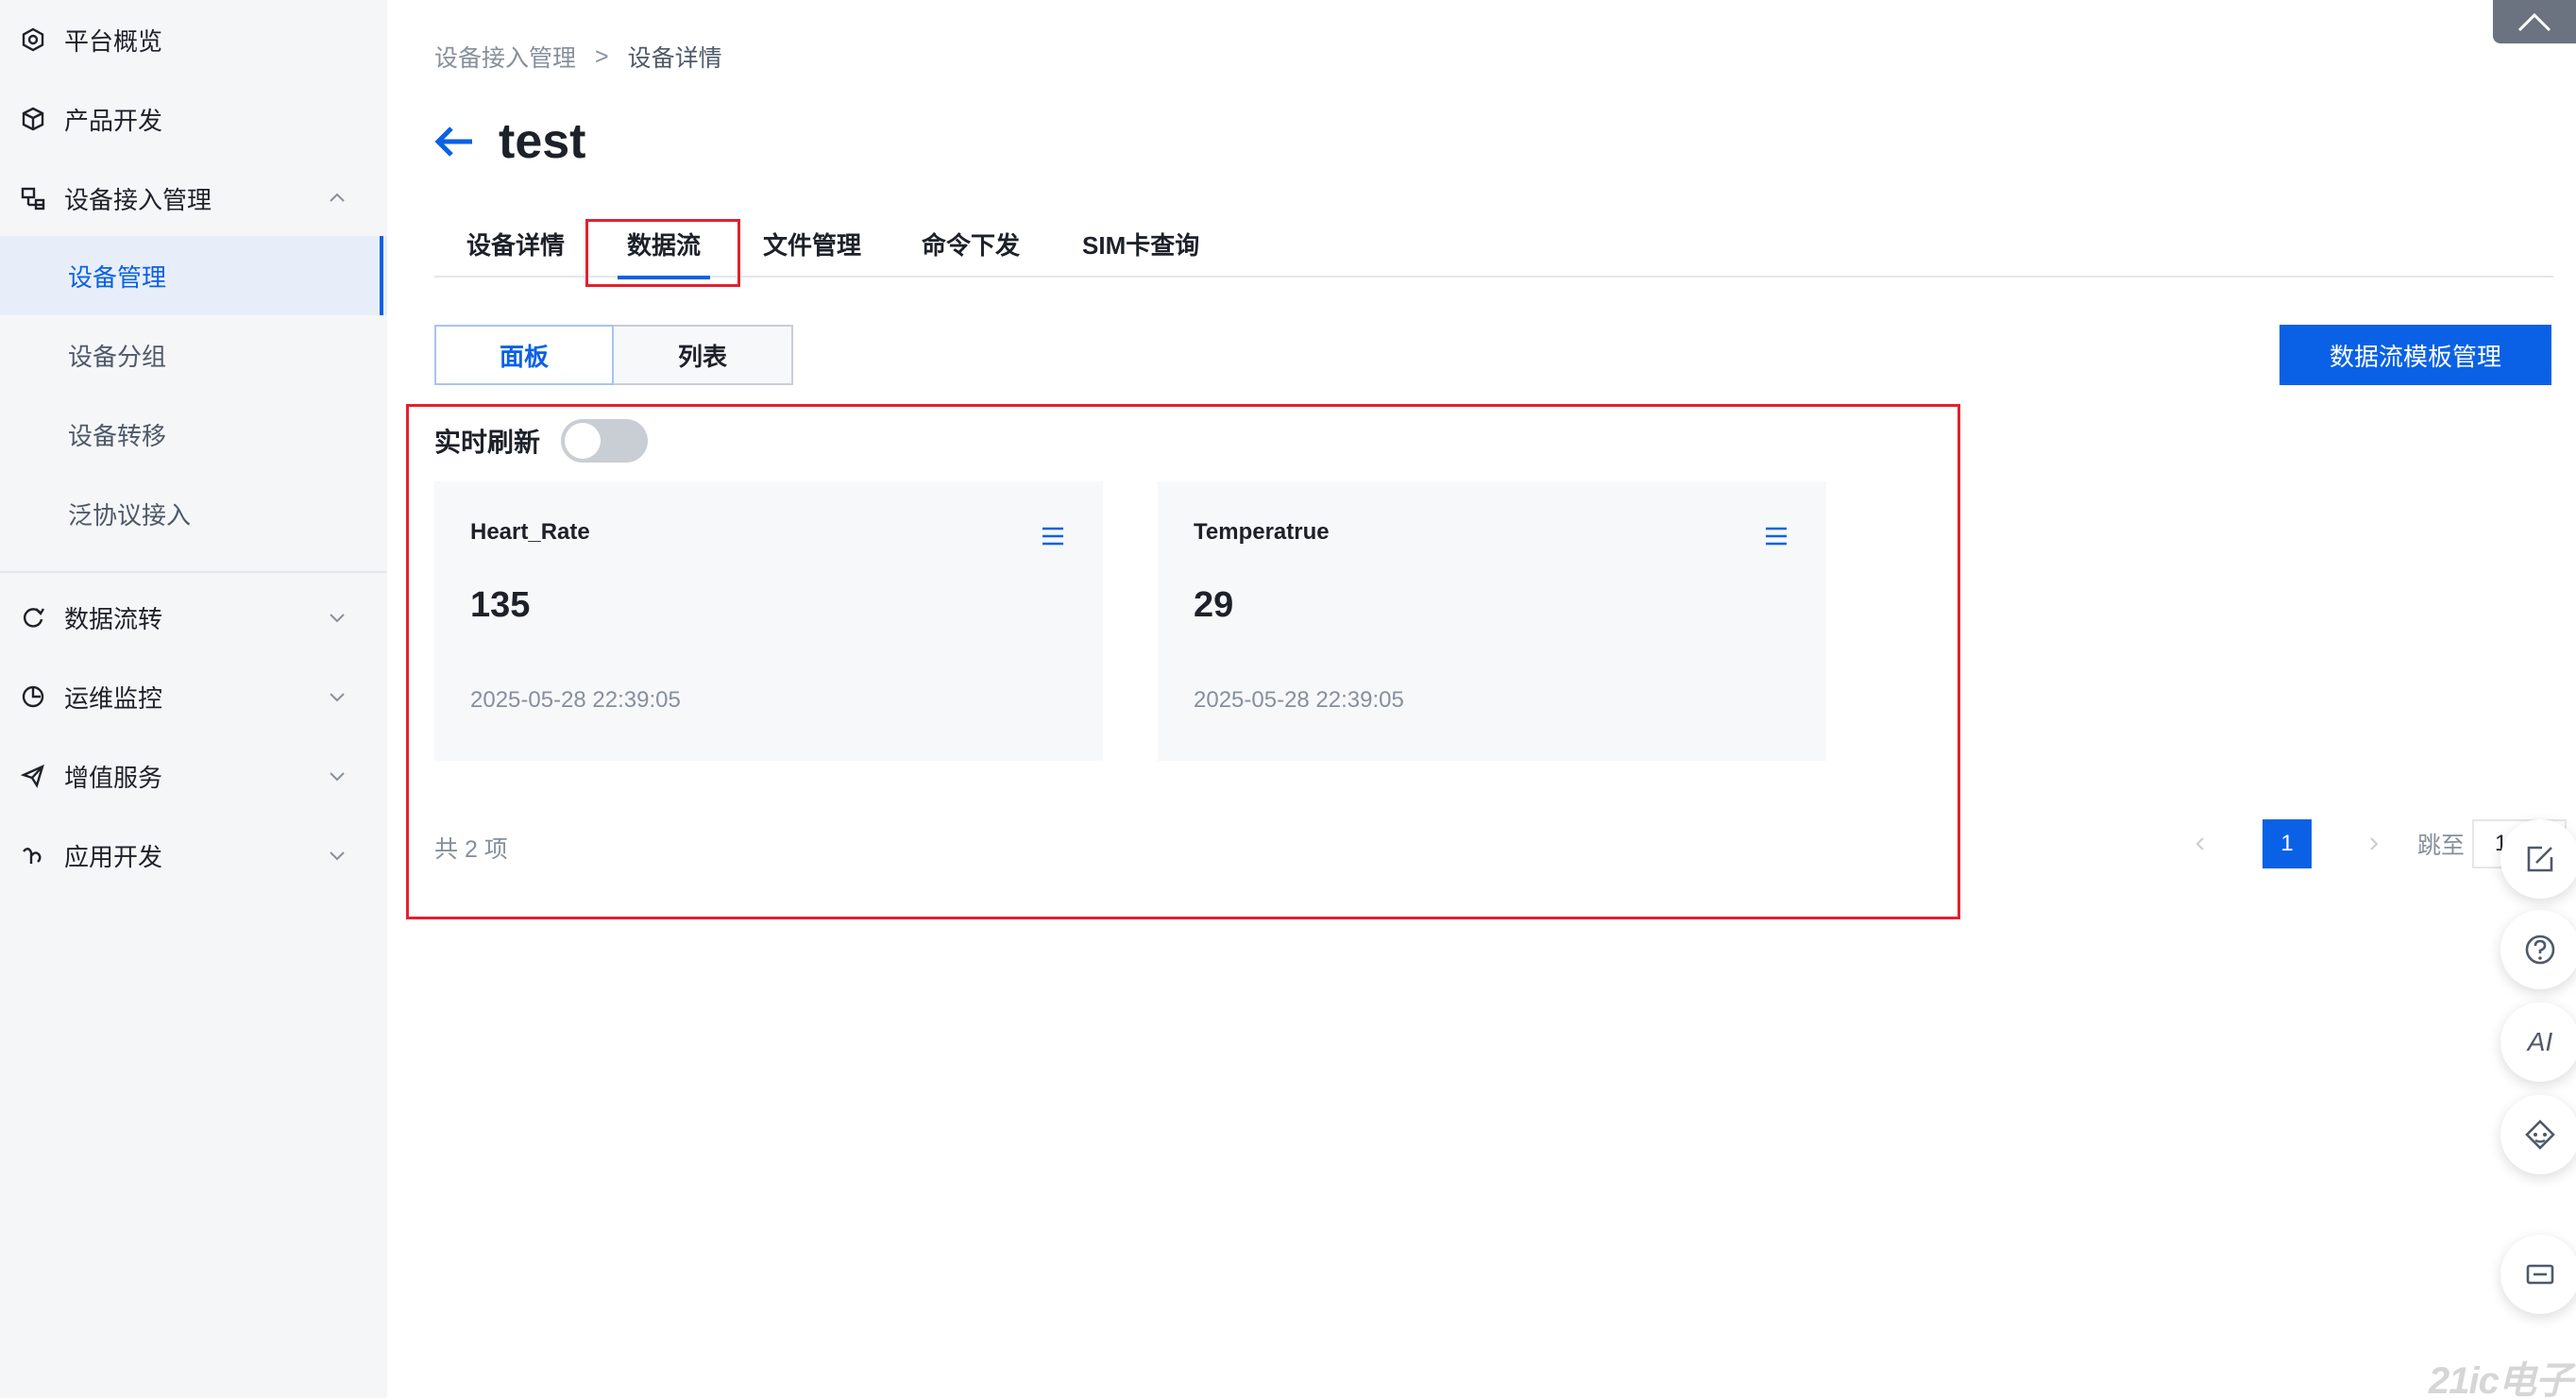  Describe the element at coordinates (113, 618) in the screenshot. I see `sidebar-item-label: 数据流转` at that location.